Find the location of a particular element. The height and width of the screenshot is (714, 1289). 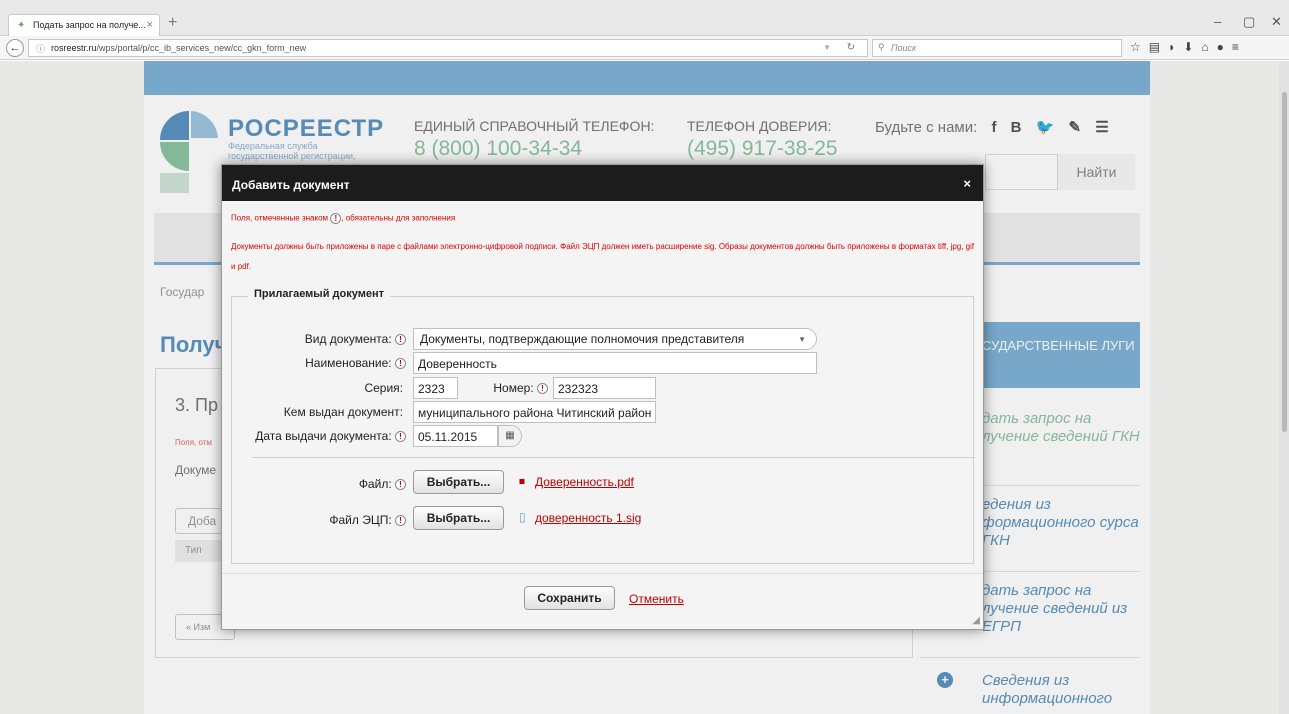

close-window-button: ✕ is located at coordinates (1276, 22).